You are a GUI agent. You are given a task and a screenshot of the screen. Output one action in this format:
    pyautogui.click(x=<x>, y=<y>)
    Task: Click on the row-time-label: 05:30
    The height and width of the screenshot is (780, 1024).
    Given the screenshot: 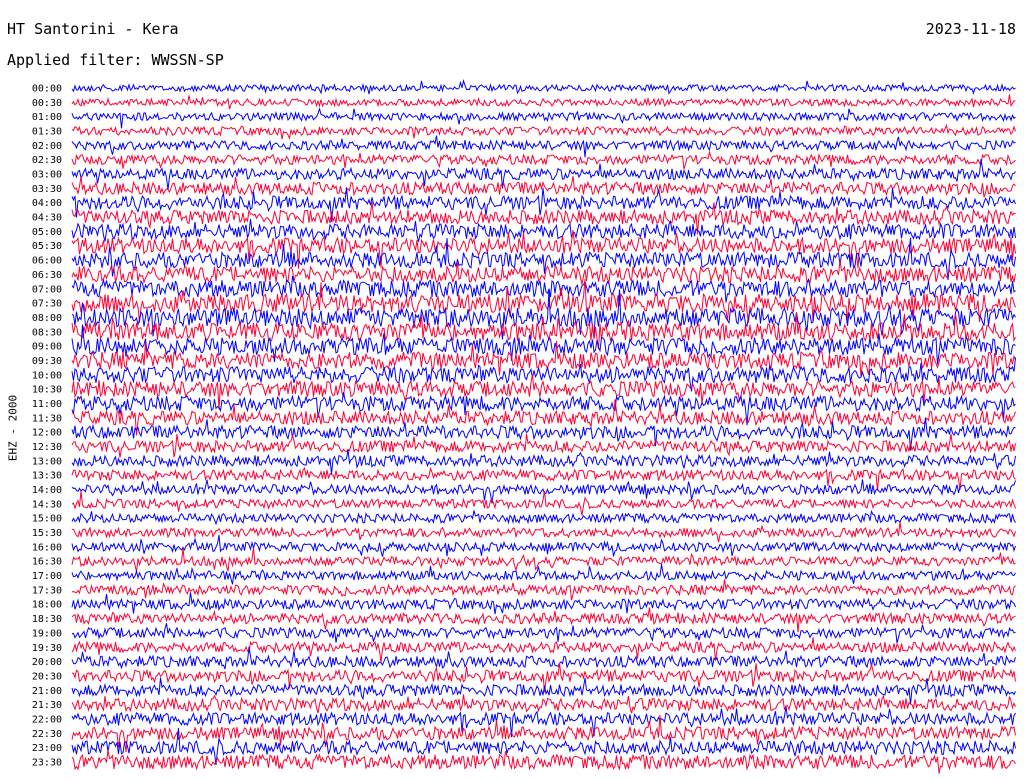 What is the action you would take?
    pyautogui.click(x=47, y=246)
    